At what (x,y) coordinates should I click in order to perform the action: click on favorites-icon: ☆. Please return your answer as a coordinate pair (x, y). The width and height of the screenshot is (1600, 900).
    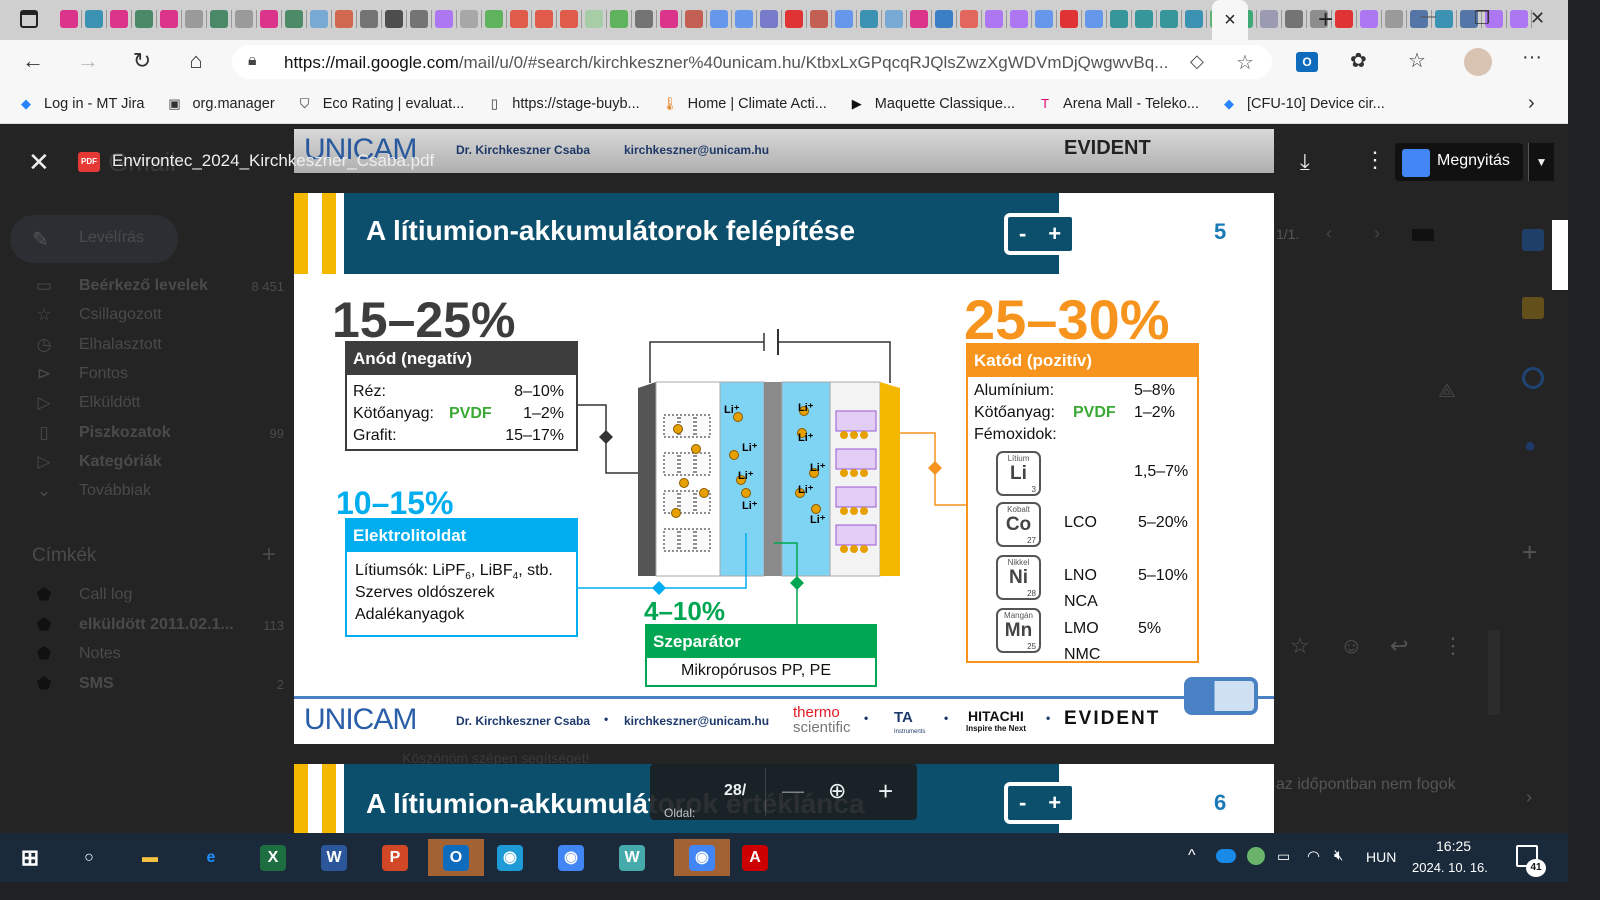
    Looking at the image, I should click on (1417, 60).